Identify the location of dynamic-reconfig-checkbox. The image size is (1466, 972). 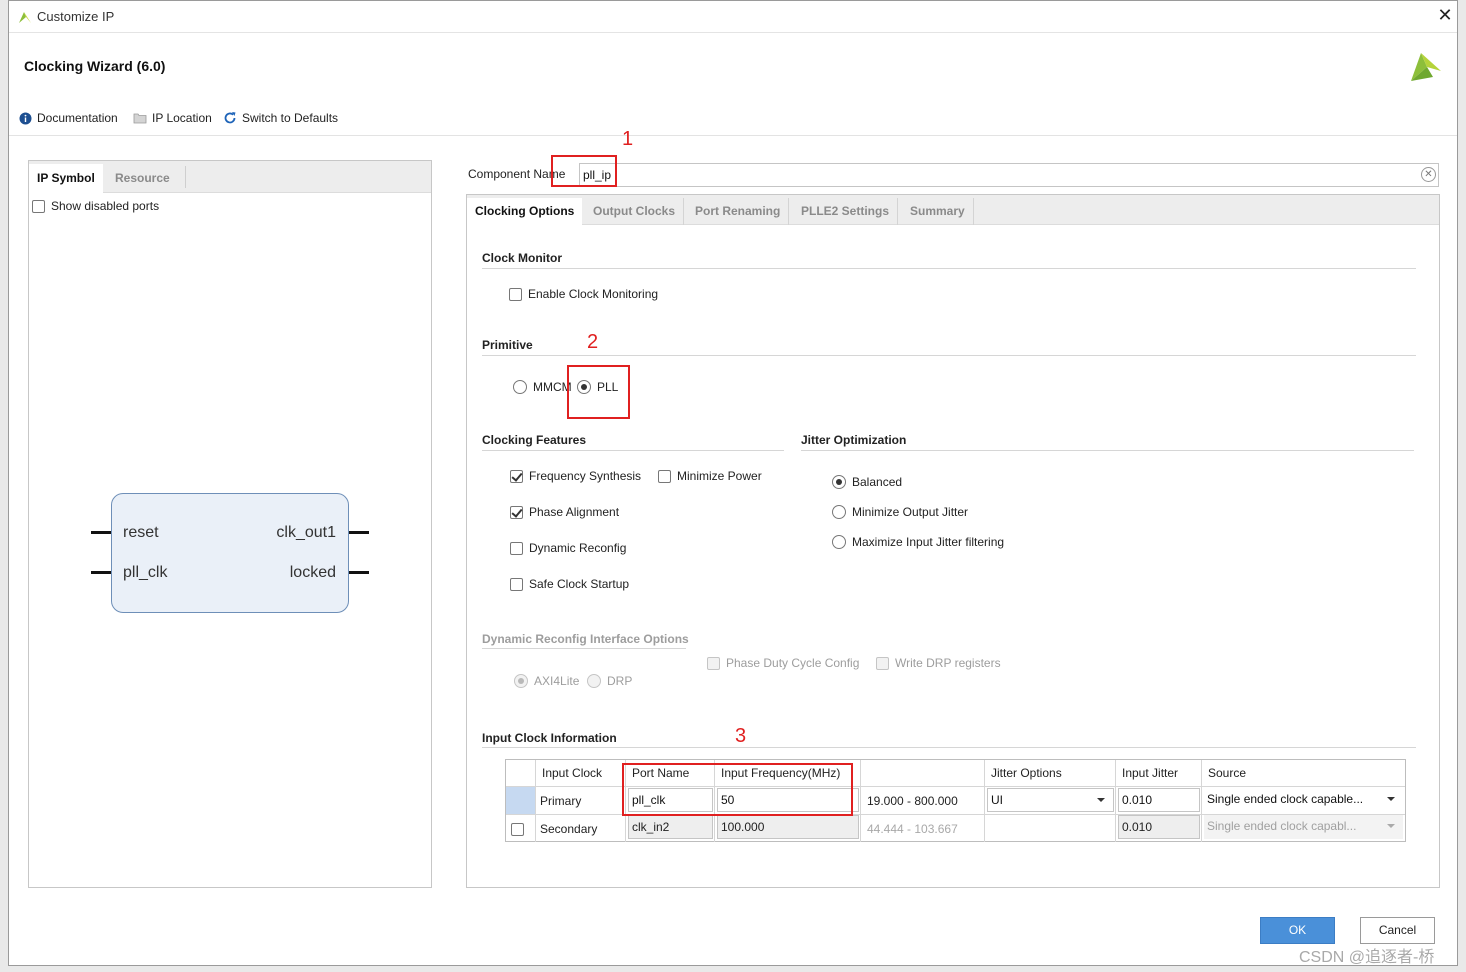
(516, 548).